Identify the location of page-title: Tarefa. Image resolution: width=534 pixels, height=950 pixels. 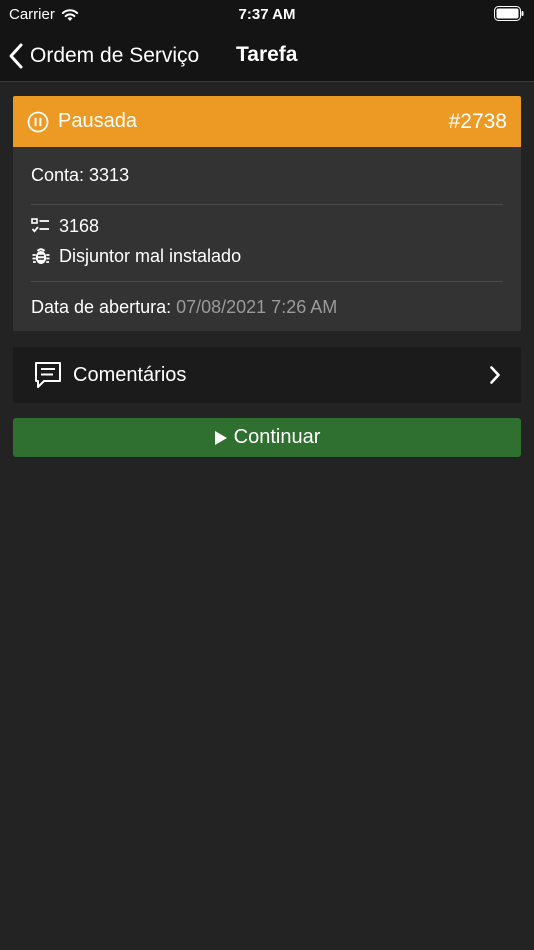
(267, 54).